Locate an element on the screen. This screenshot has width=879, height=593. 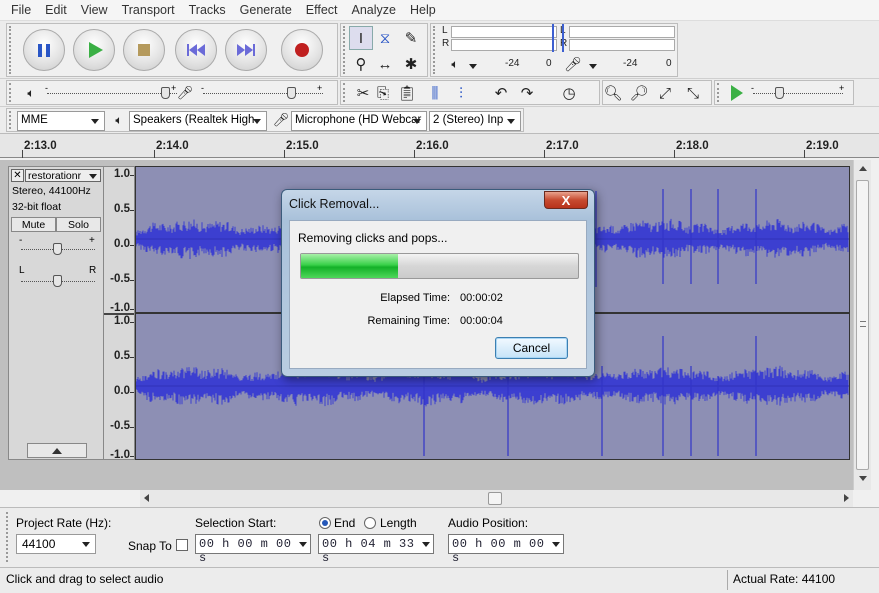
track-name-menu: restorationr is located at coordinates (63, 175).